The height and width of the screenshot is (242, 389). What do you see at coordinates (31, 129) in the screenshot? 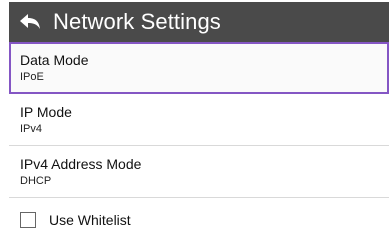
I see `setting-value: IPv4` at bounding box center [31, 129].